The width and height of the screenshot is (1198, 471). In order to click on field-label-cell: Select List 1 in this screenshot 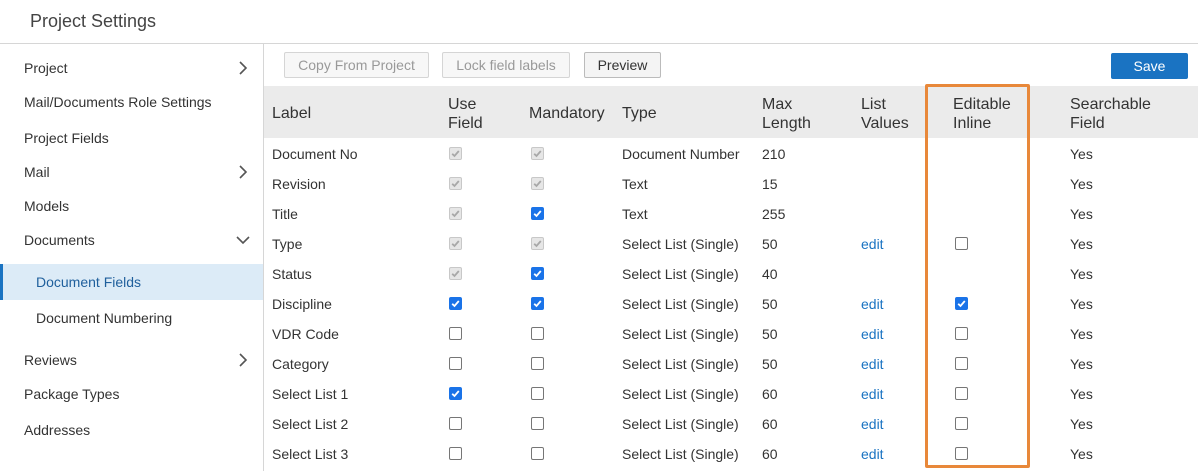, I will do `click(310, 394)`.